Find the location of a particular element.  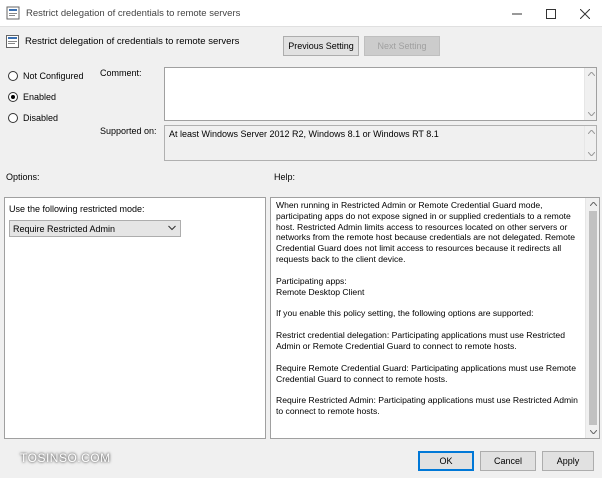

next-setting-button: Next Setting is located at coordinates (402, 46).